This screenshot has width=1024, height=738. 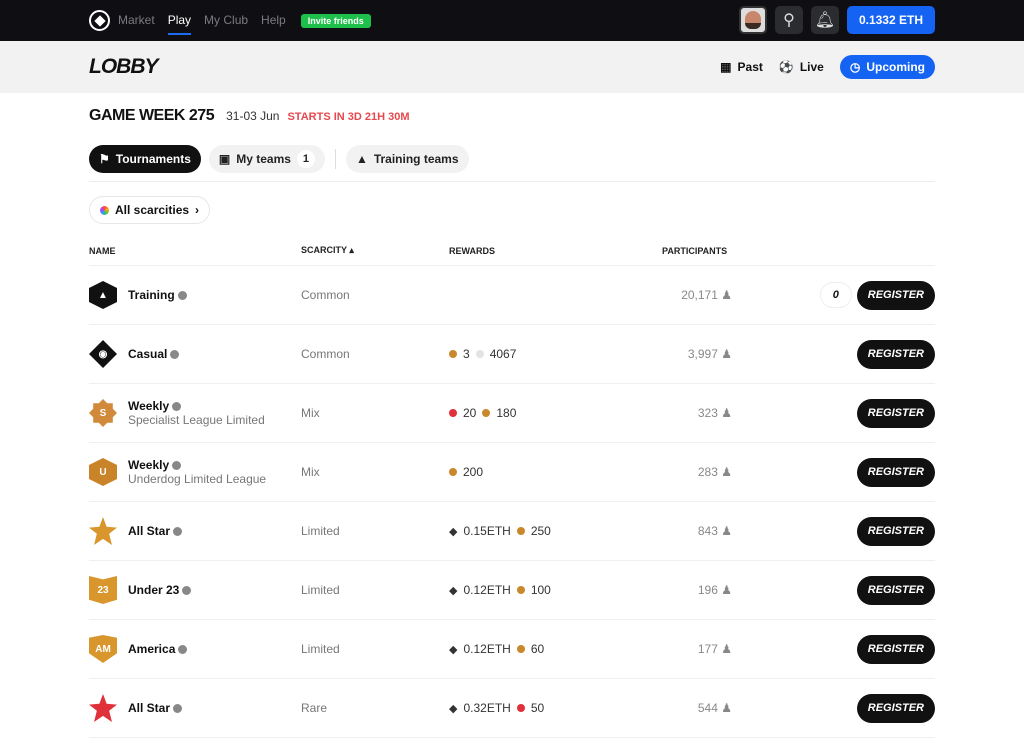 I want to click on table-row: ◉ Casual Common 3 4067 3,997 ♟ REGISTER, so click(x=512, y=354).